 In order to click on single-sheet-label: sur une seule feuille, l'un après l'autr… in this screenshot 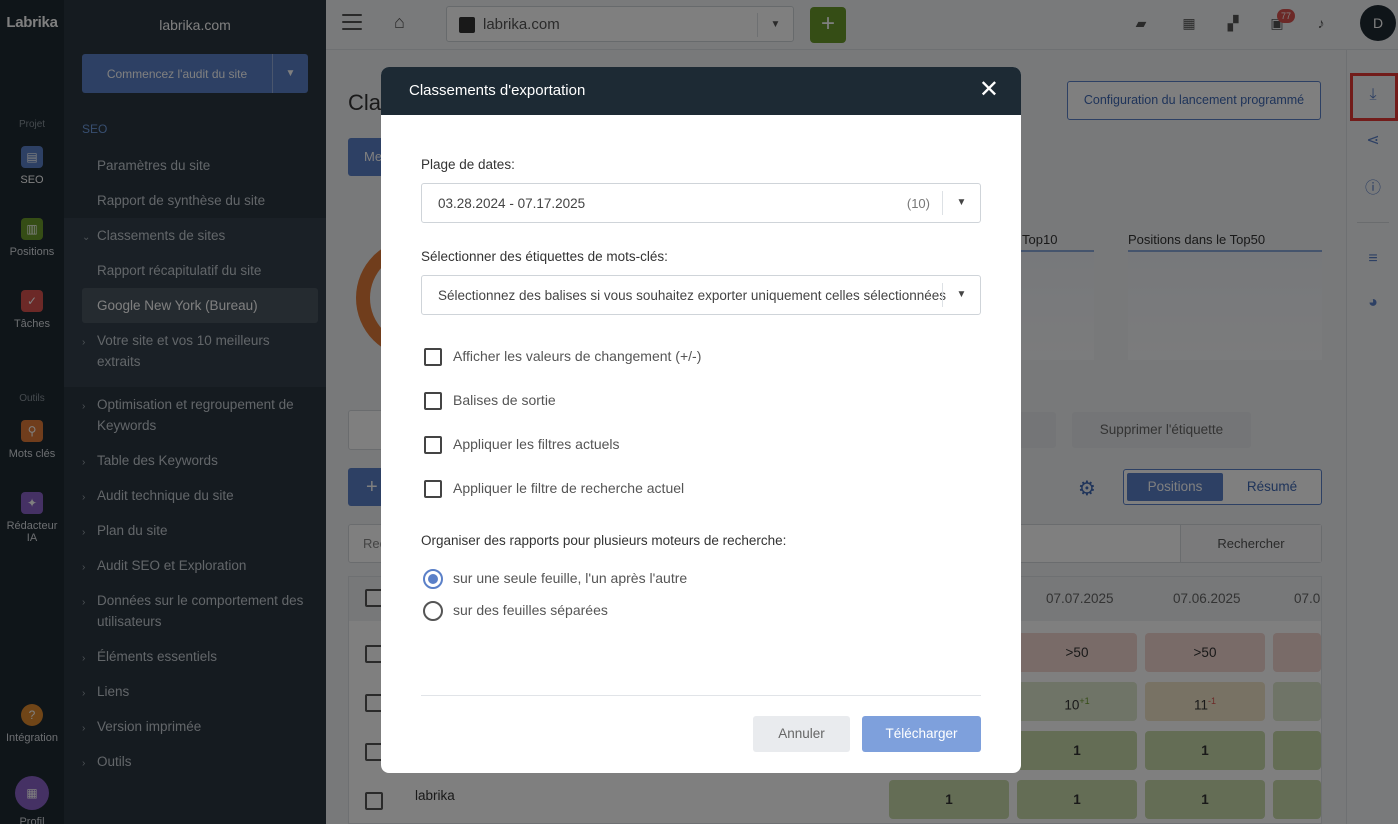, I will do `click(570, 578)`.